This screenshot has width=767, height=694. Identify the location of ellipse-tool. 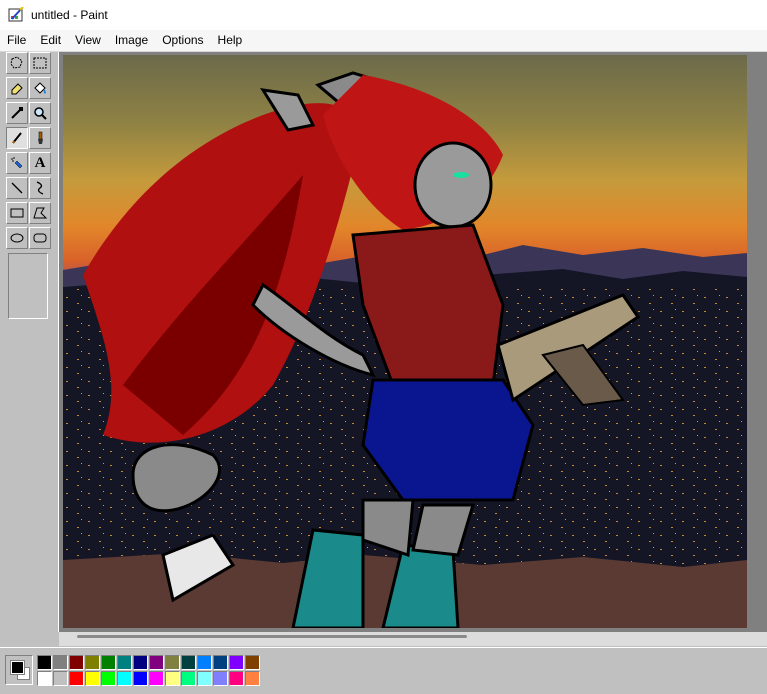
(17, 238).